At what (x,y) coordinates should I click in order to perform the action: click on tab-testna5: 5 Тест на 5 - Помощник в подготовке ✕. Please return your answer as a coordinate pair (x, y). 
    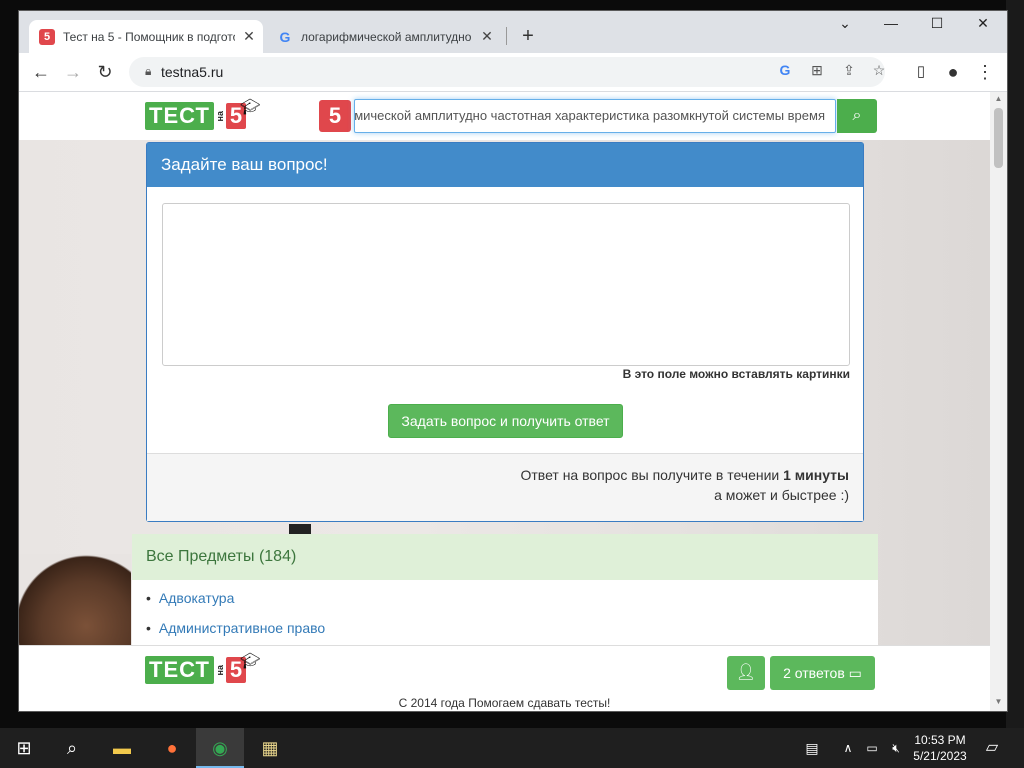
    Looking at the image, I should click on (146, 36).